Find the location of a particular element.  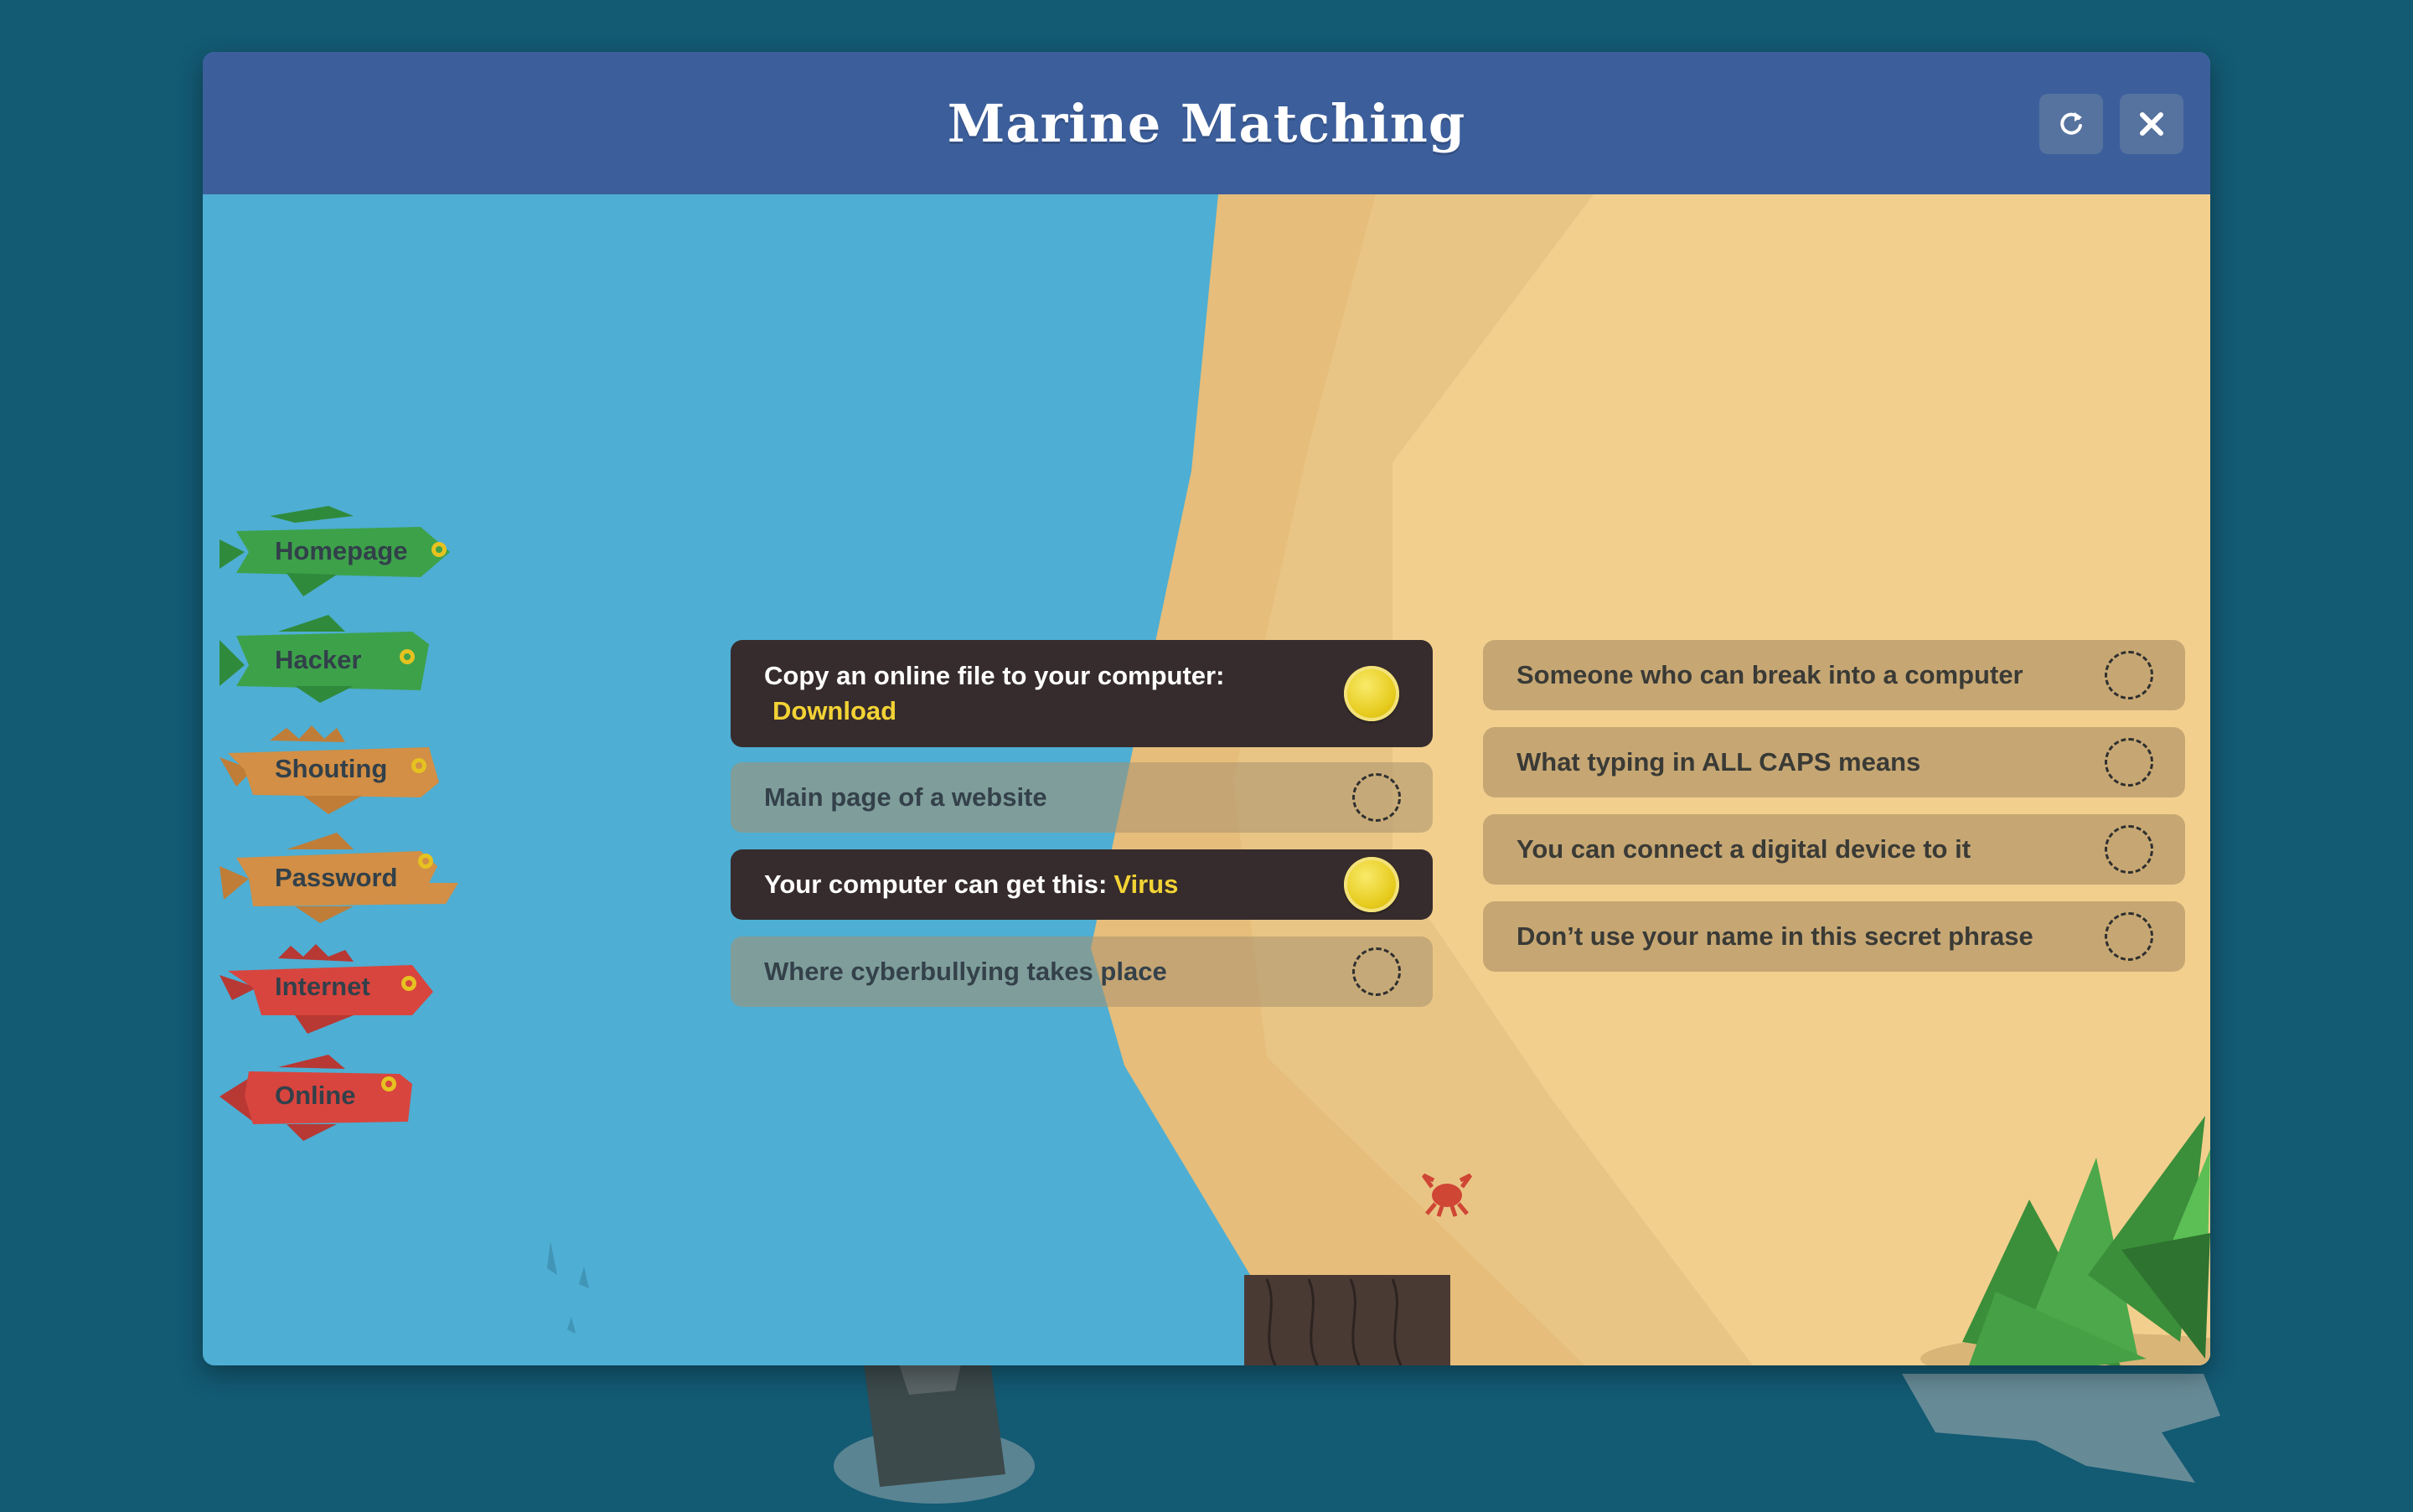

fish-word-password: Password is located at coordinates (339, 879).